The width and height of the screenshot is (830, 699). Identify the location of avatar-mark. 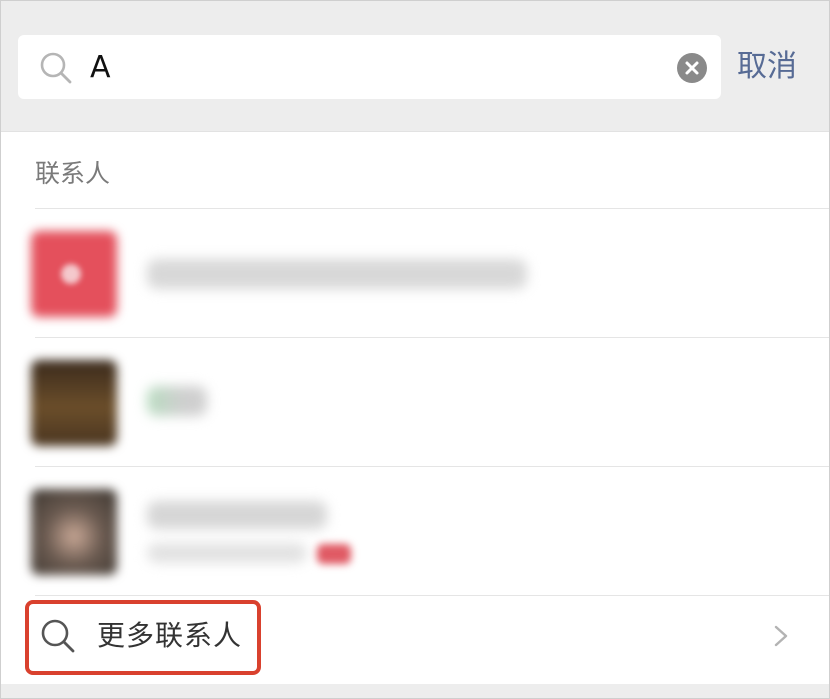
(71, 274).